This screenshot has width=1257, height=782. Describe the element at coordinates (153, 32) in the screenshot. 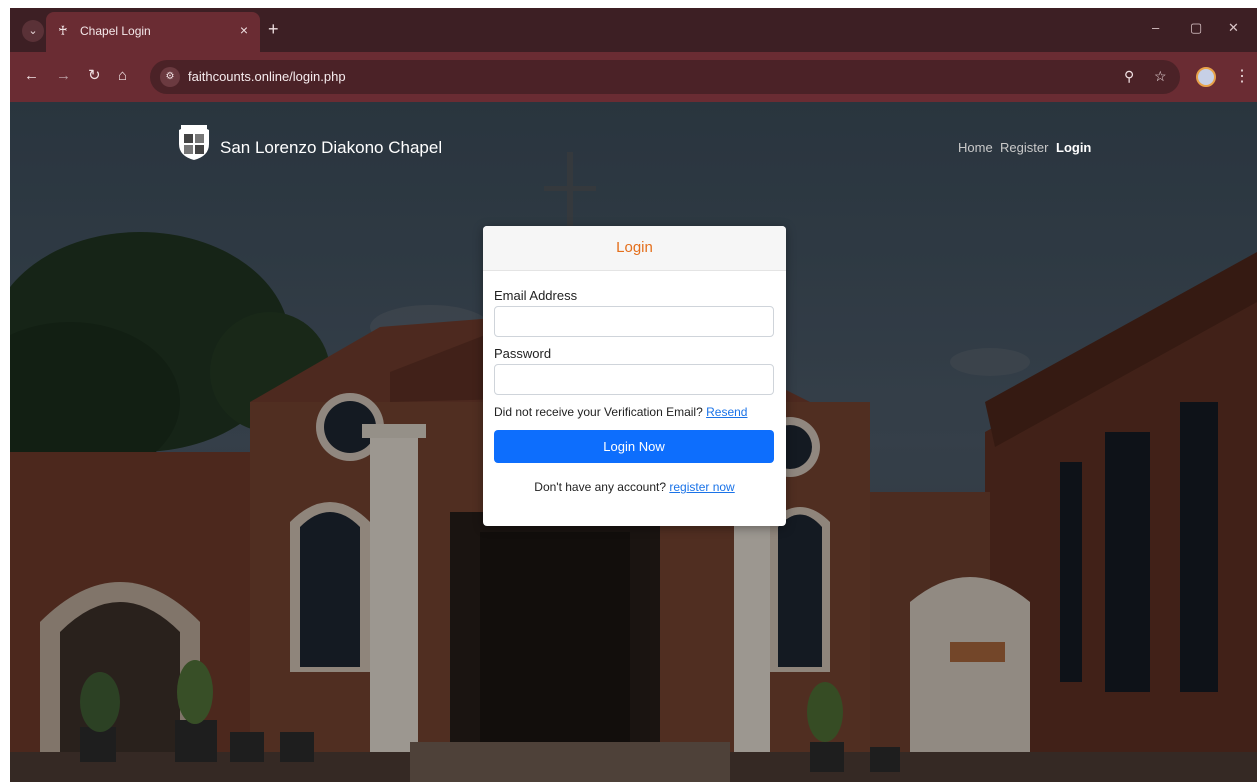

I see `tab-chapel-login: ♰ Chapel Login ×` at that location.